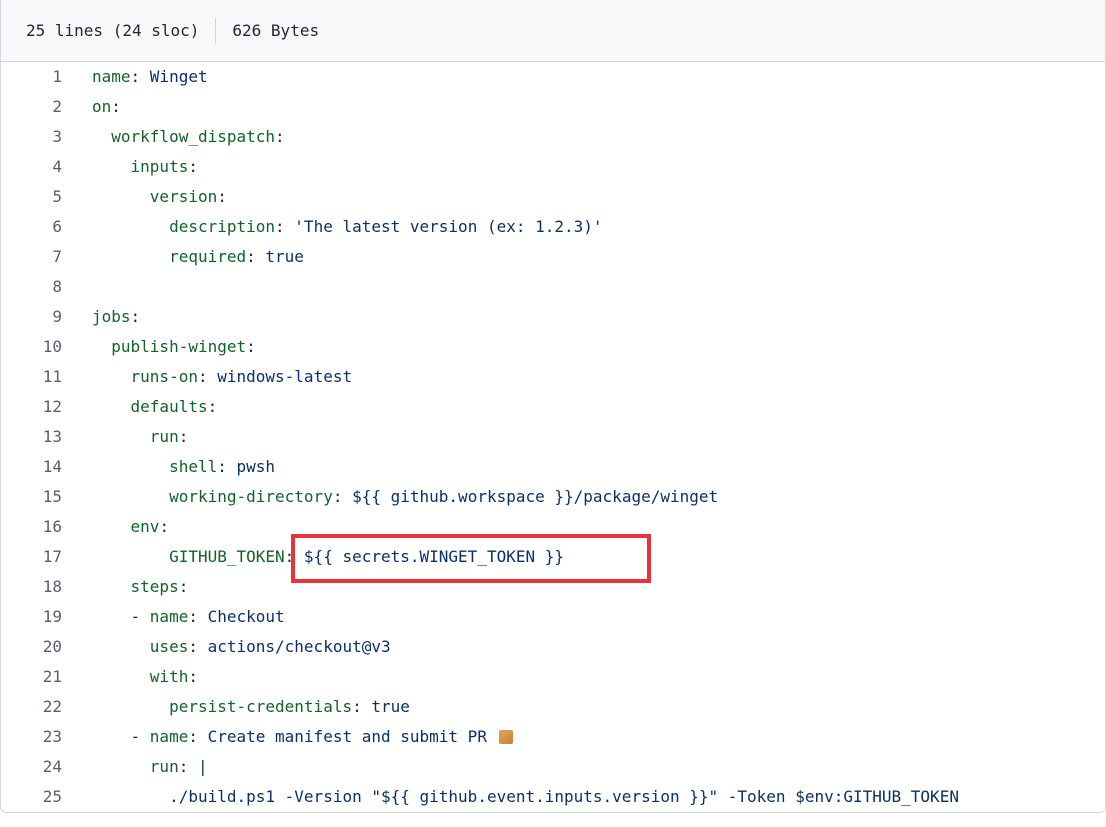 The image size is (1106, 827). I want to click on code-text: - name: Checkout, so click(188, 616).